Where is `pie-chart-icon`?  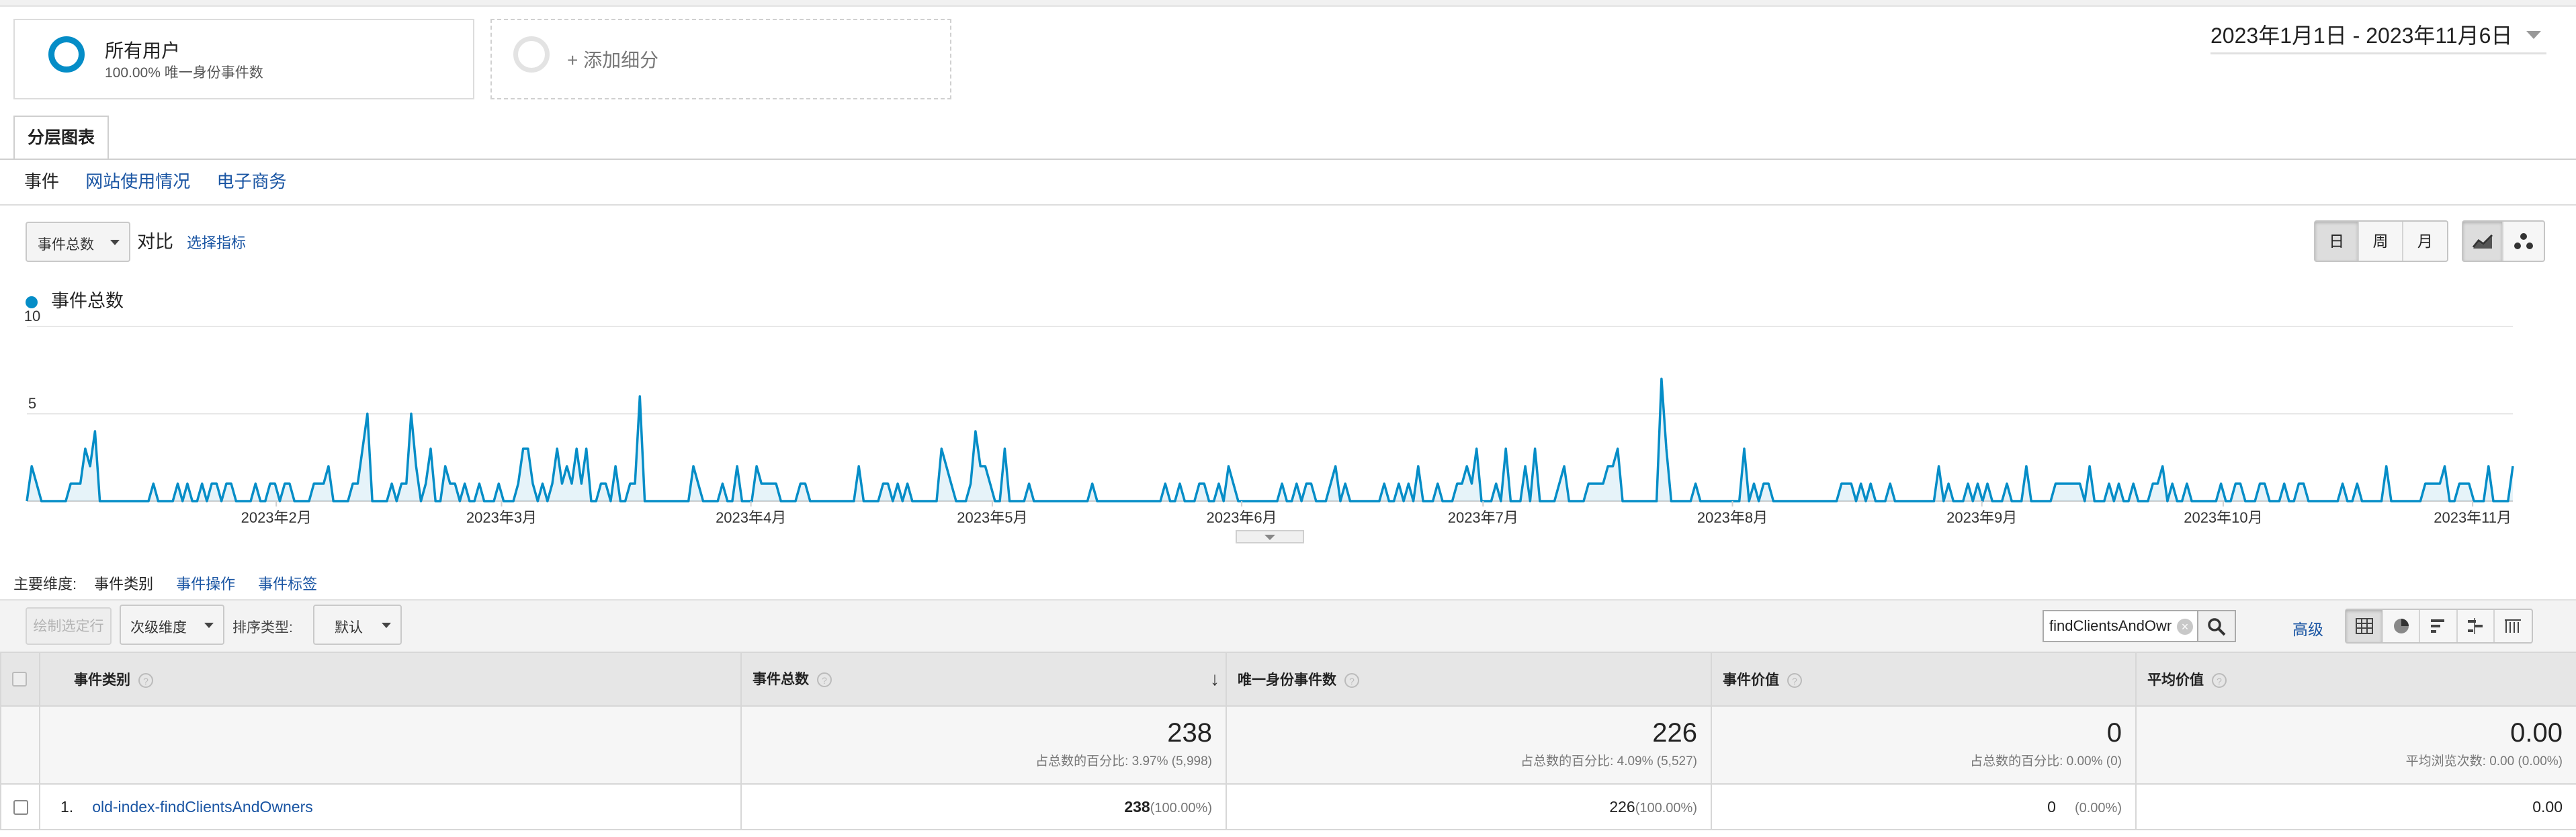 pie-chart-icon is located at coordinates (2401, 626).